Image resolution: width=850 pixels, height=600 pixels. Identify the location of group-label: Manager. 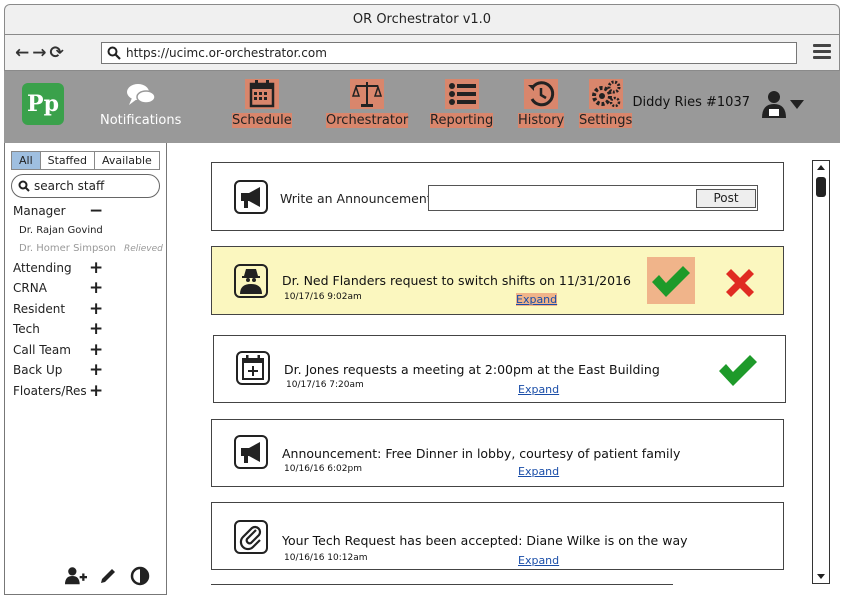
(39, 211).